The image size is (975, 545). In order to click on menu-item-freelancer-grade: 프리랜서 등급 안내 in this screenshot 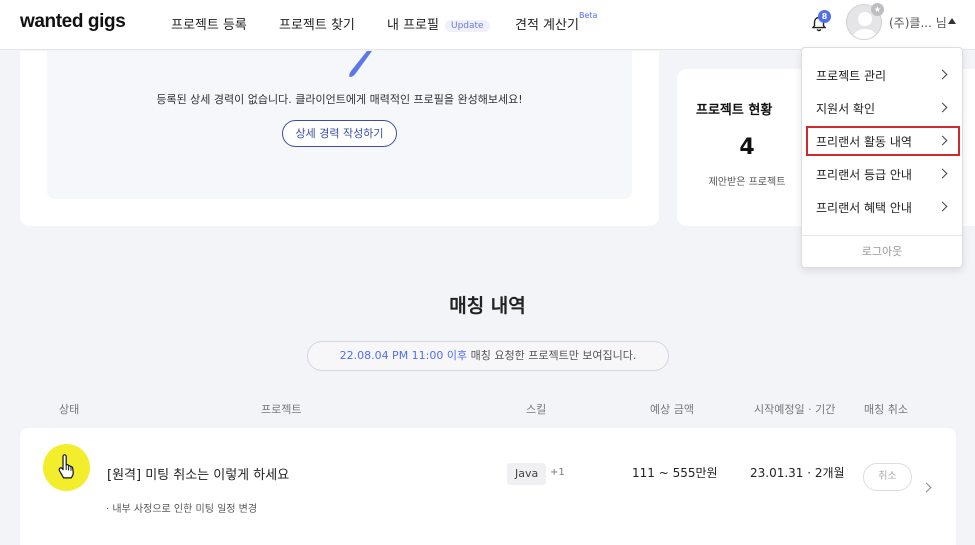, I will do `click(883, 174)`.